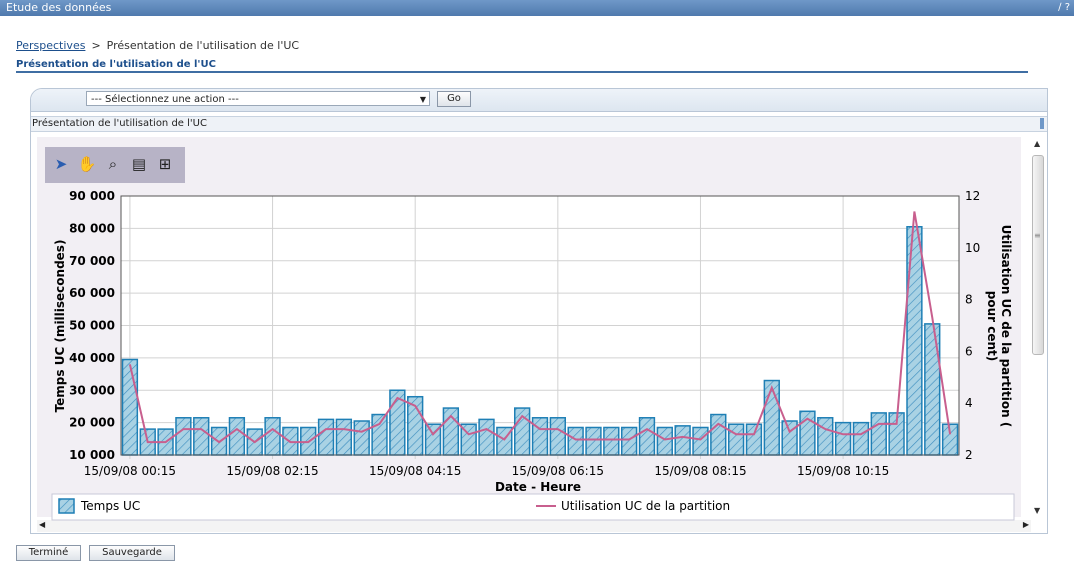  Describe the element at coordinates (537, 8) in the screenshot. I see `window-titlebar: Etude des données ∕ ?` at that location.